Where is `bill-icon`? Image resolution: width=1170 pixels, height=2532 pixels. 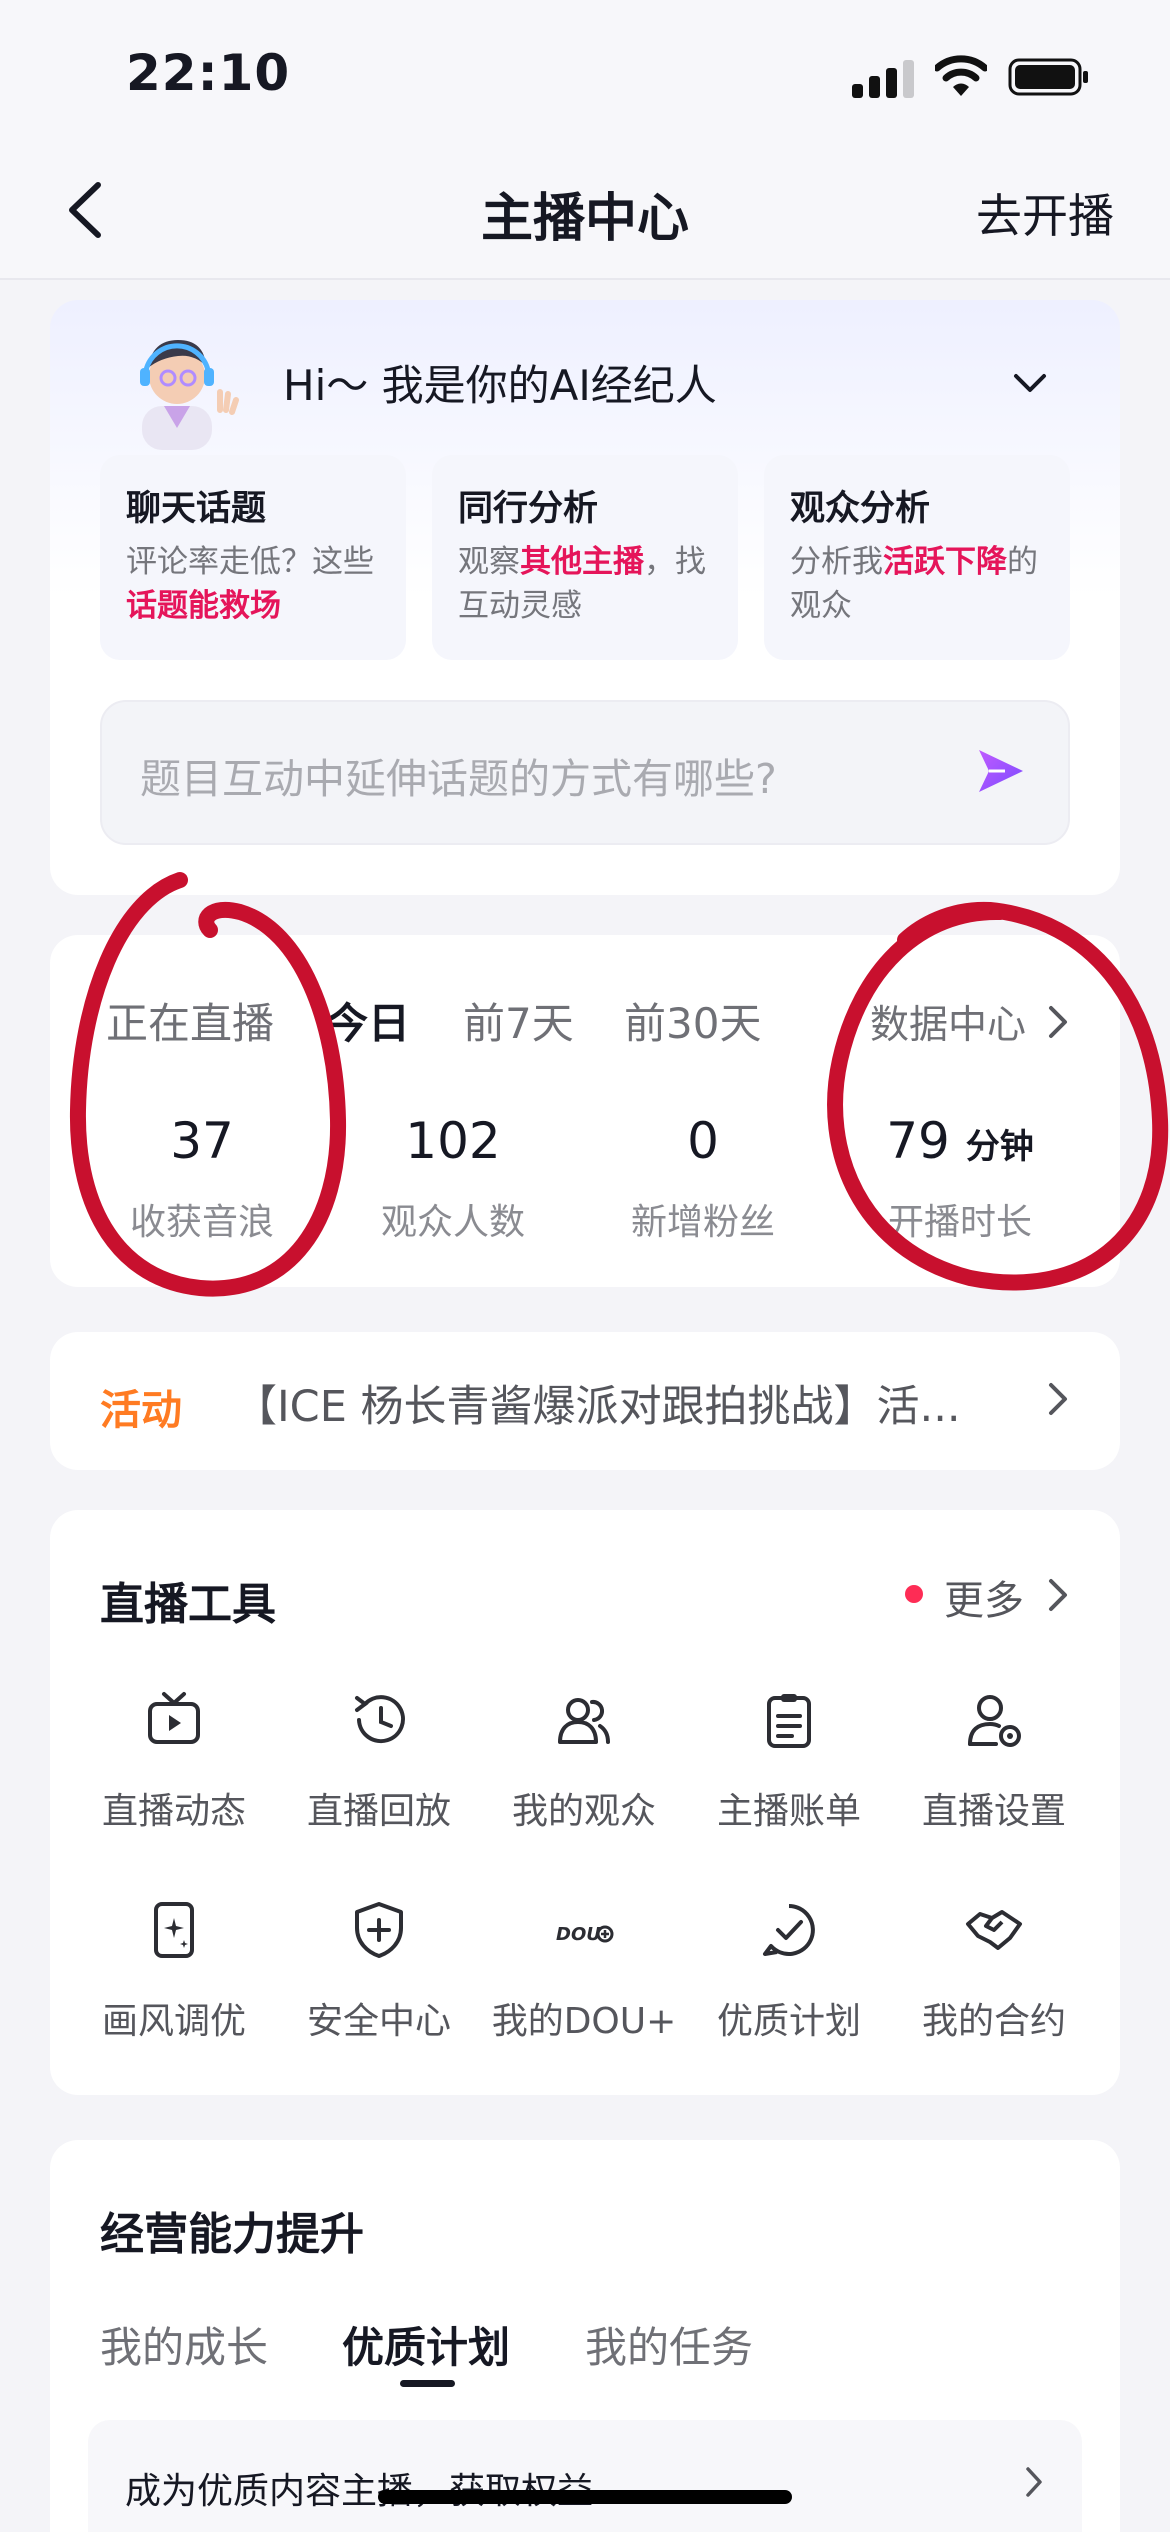
bill-icon is located at coordinates (789, 1721).